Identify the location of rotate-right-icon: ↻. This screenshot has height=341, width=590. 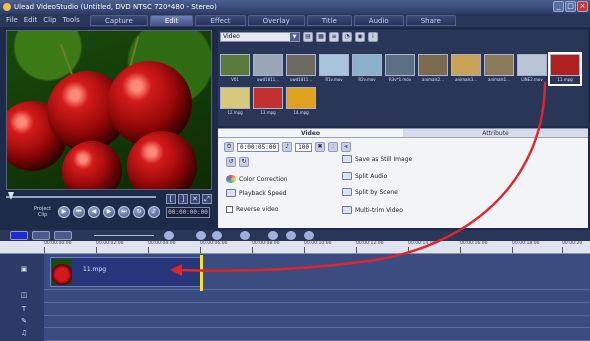
(244, 162).